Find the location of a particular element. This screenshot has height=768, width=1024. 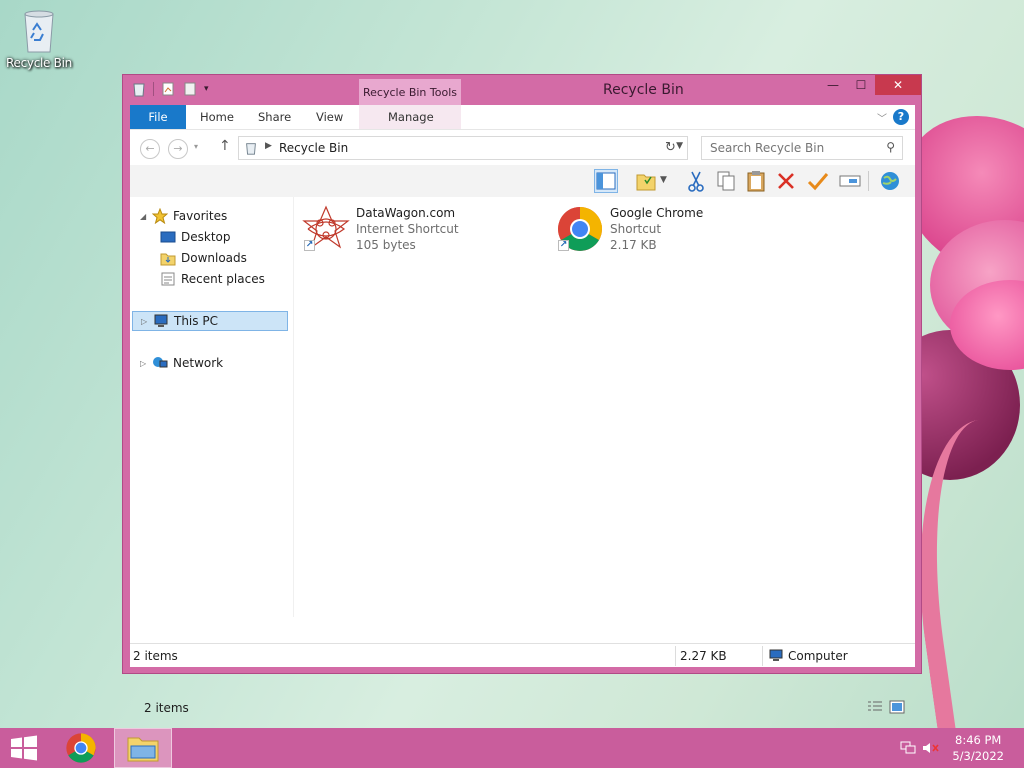

nav-recent-places: Recent places is located at coordinates (212, 279).